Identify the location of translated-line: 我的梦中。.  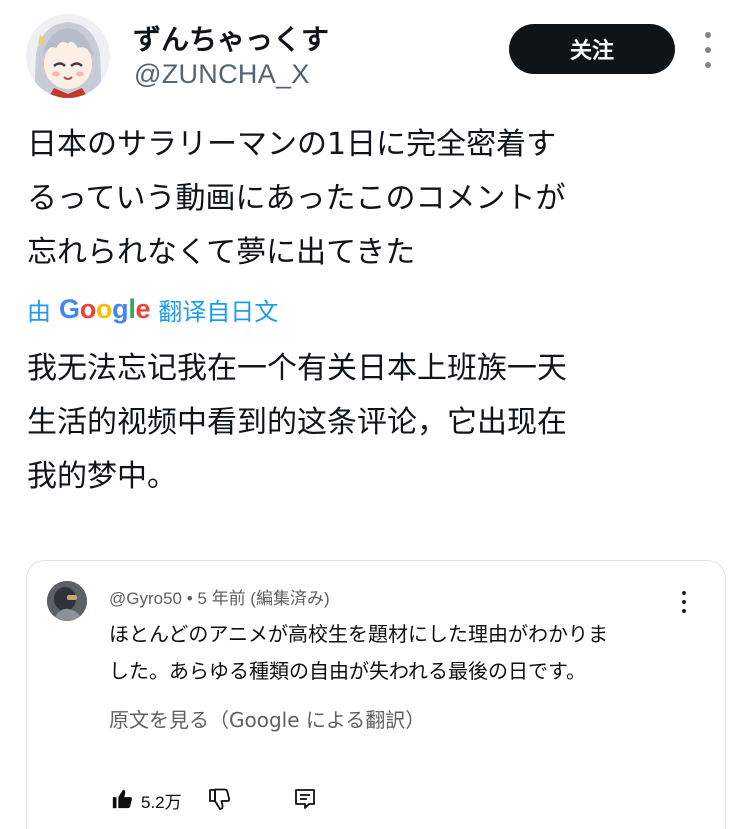
(102, 476).